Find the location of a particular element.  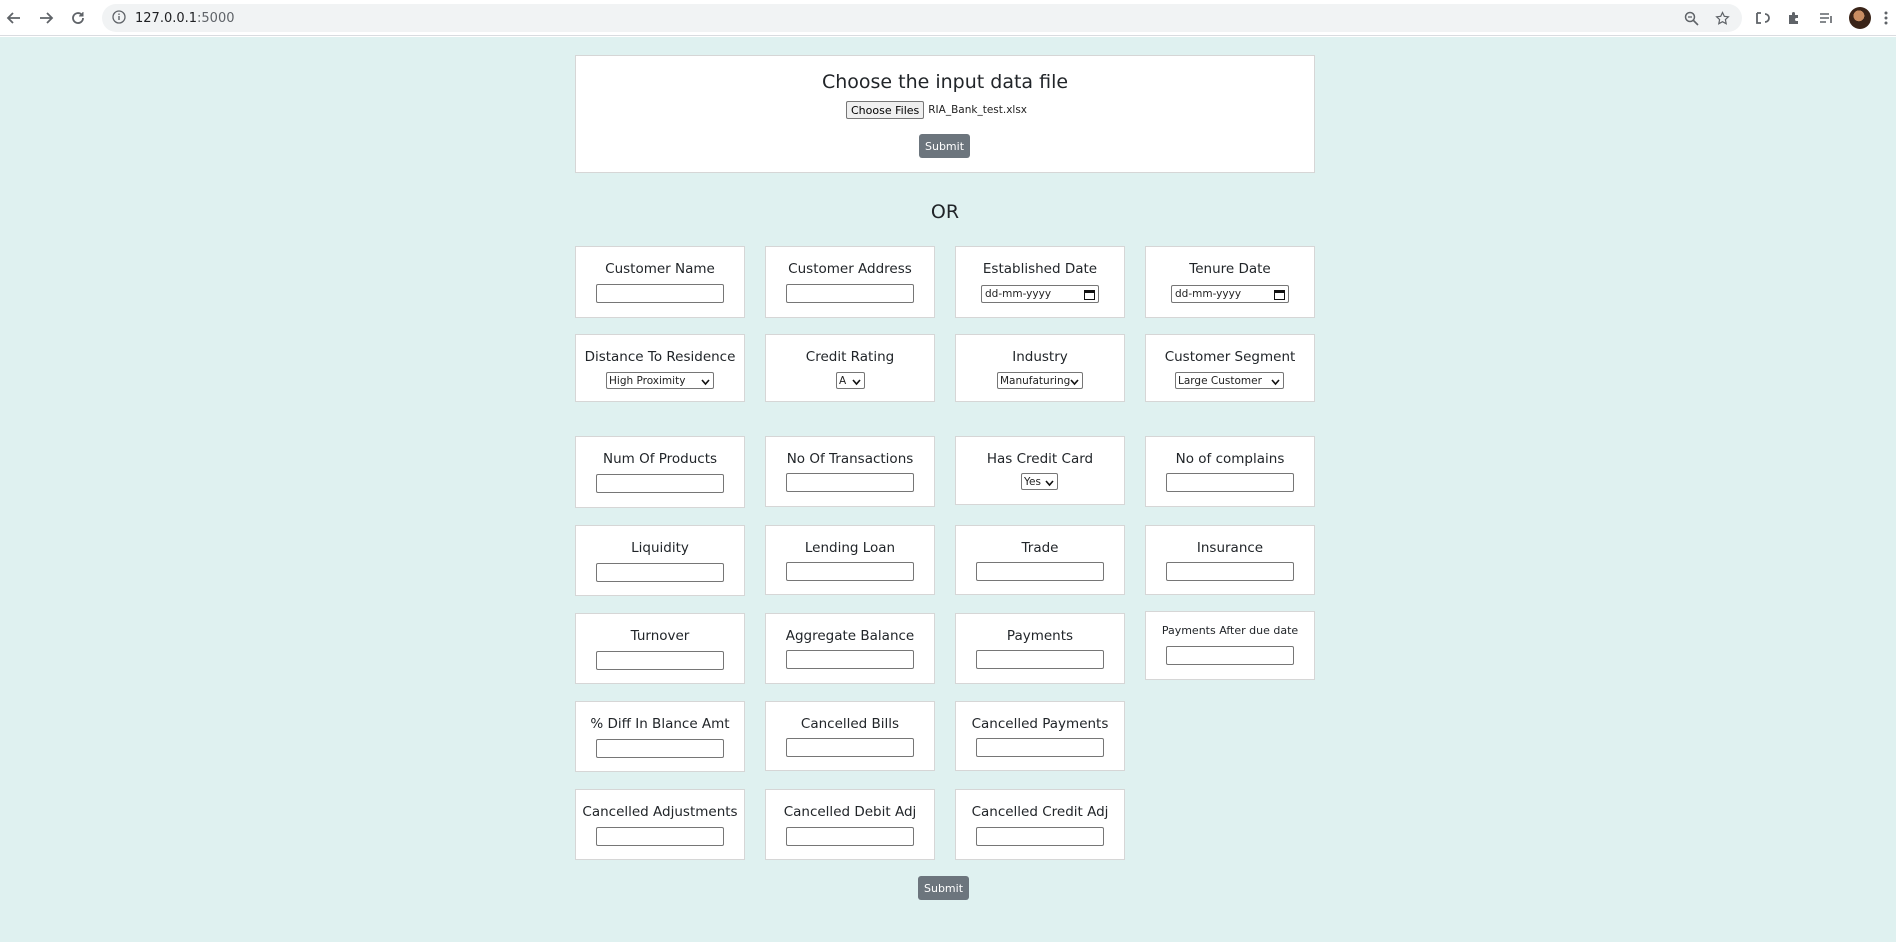

puzzle-icon is located at coordinates (1794, 18).